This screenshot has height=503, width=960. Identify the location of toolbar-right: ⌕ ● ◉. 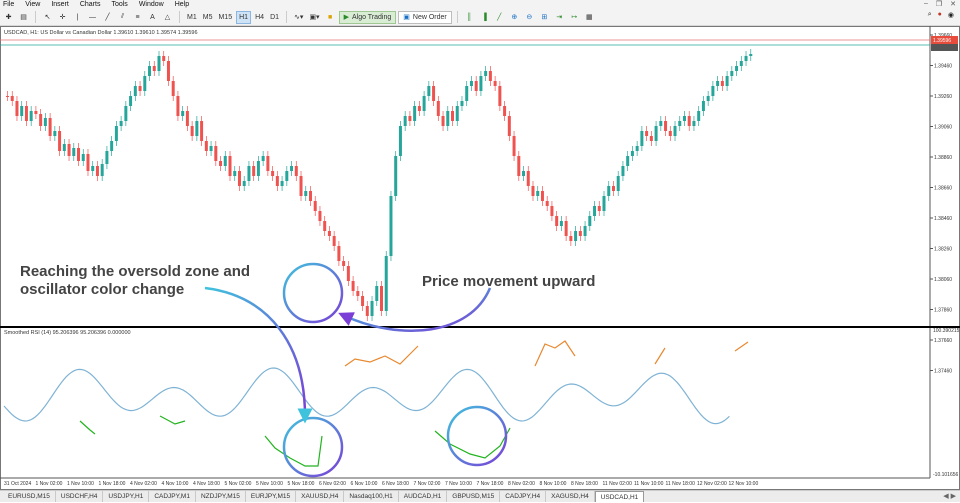
(941, 15).